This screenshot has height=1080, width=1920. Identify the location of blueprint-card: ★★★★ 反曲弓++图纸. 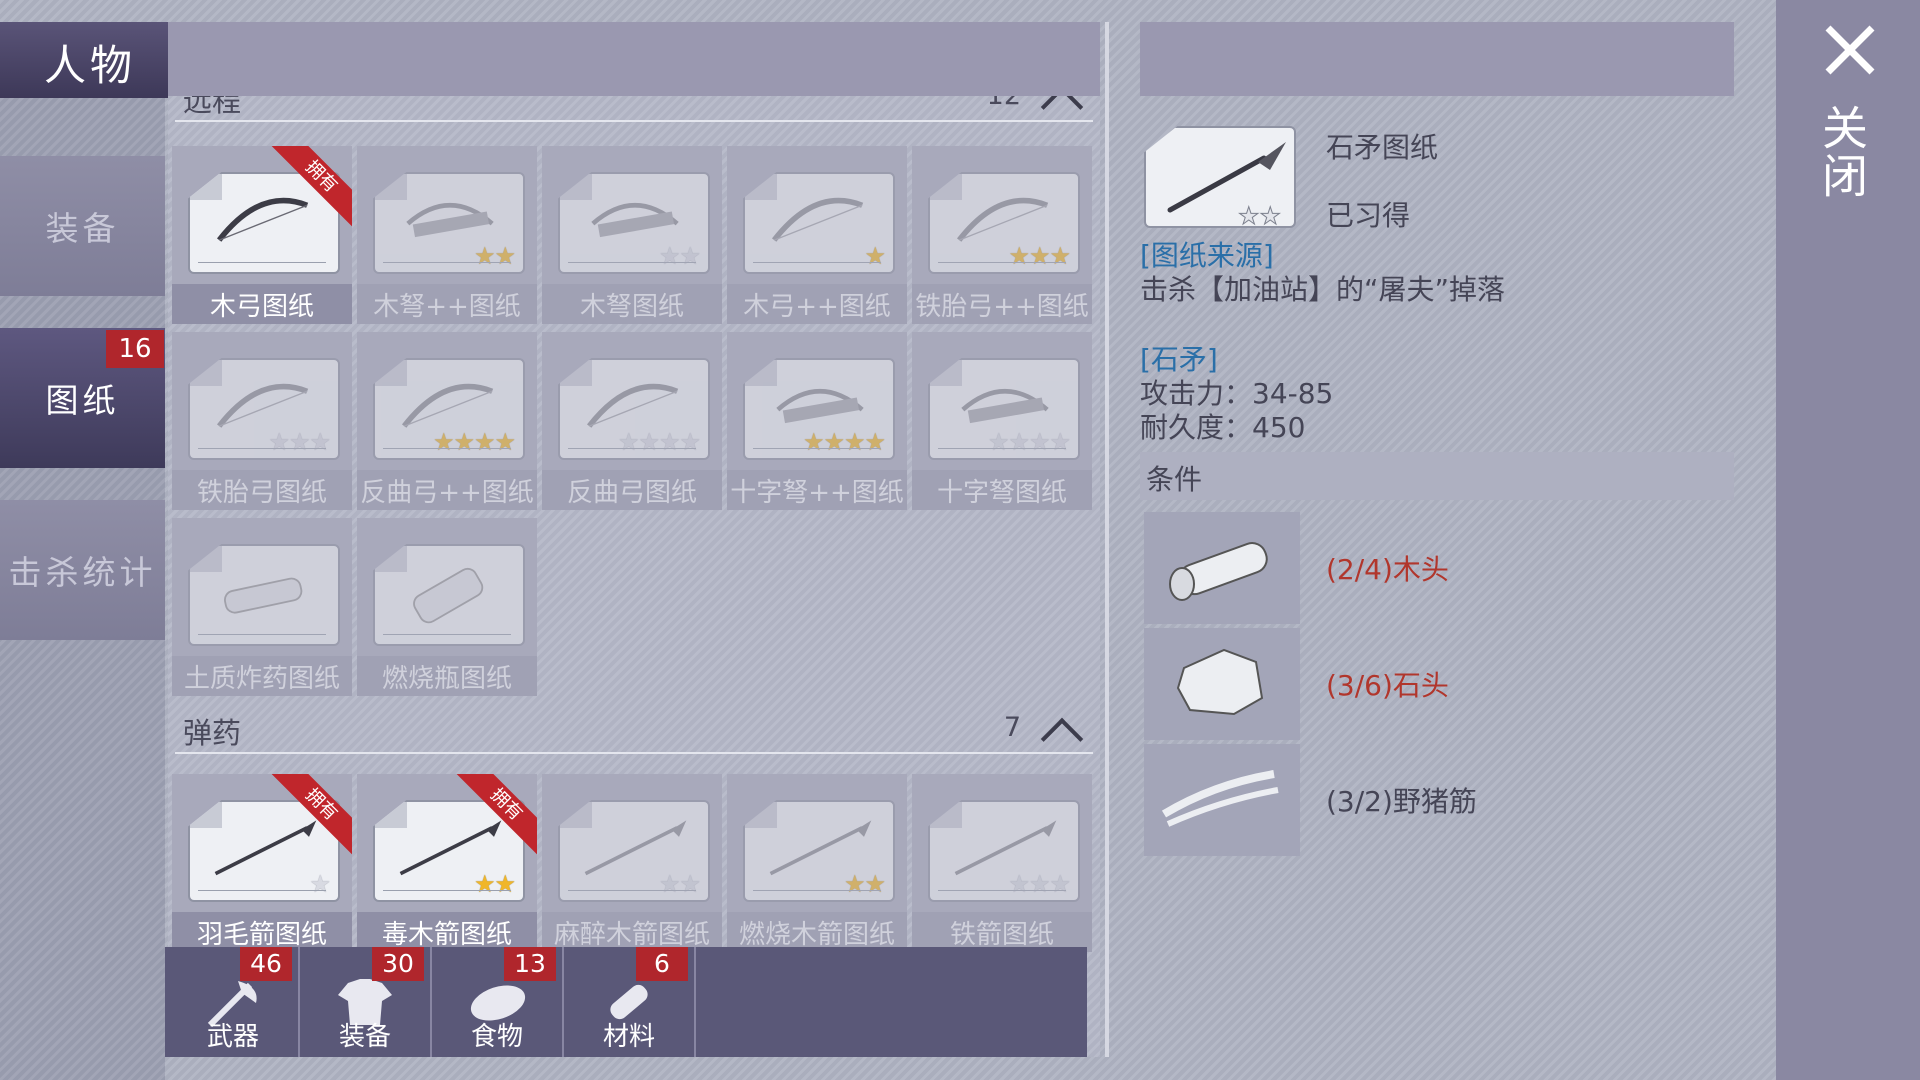
(447, 421).